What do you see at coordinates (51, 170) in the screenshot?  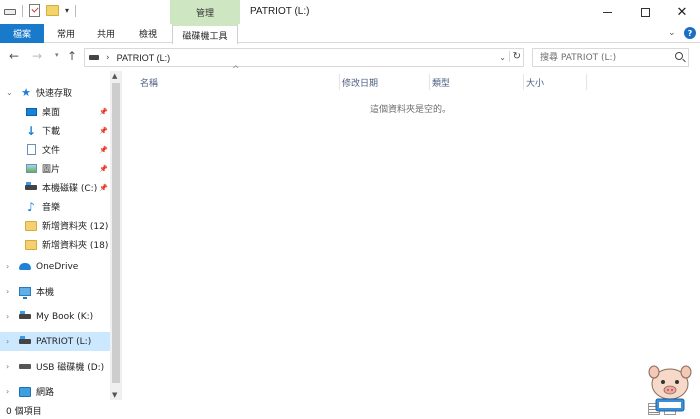 I see `nav-label: 圖片` at bounding box center [51, 170].